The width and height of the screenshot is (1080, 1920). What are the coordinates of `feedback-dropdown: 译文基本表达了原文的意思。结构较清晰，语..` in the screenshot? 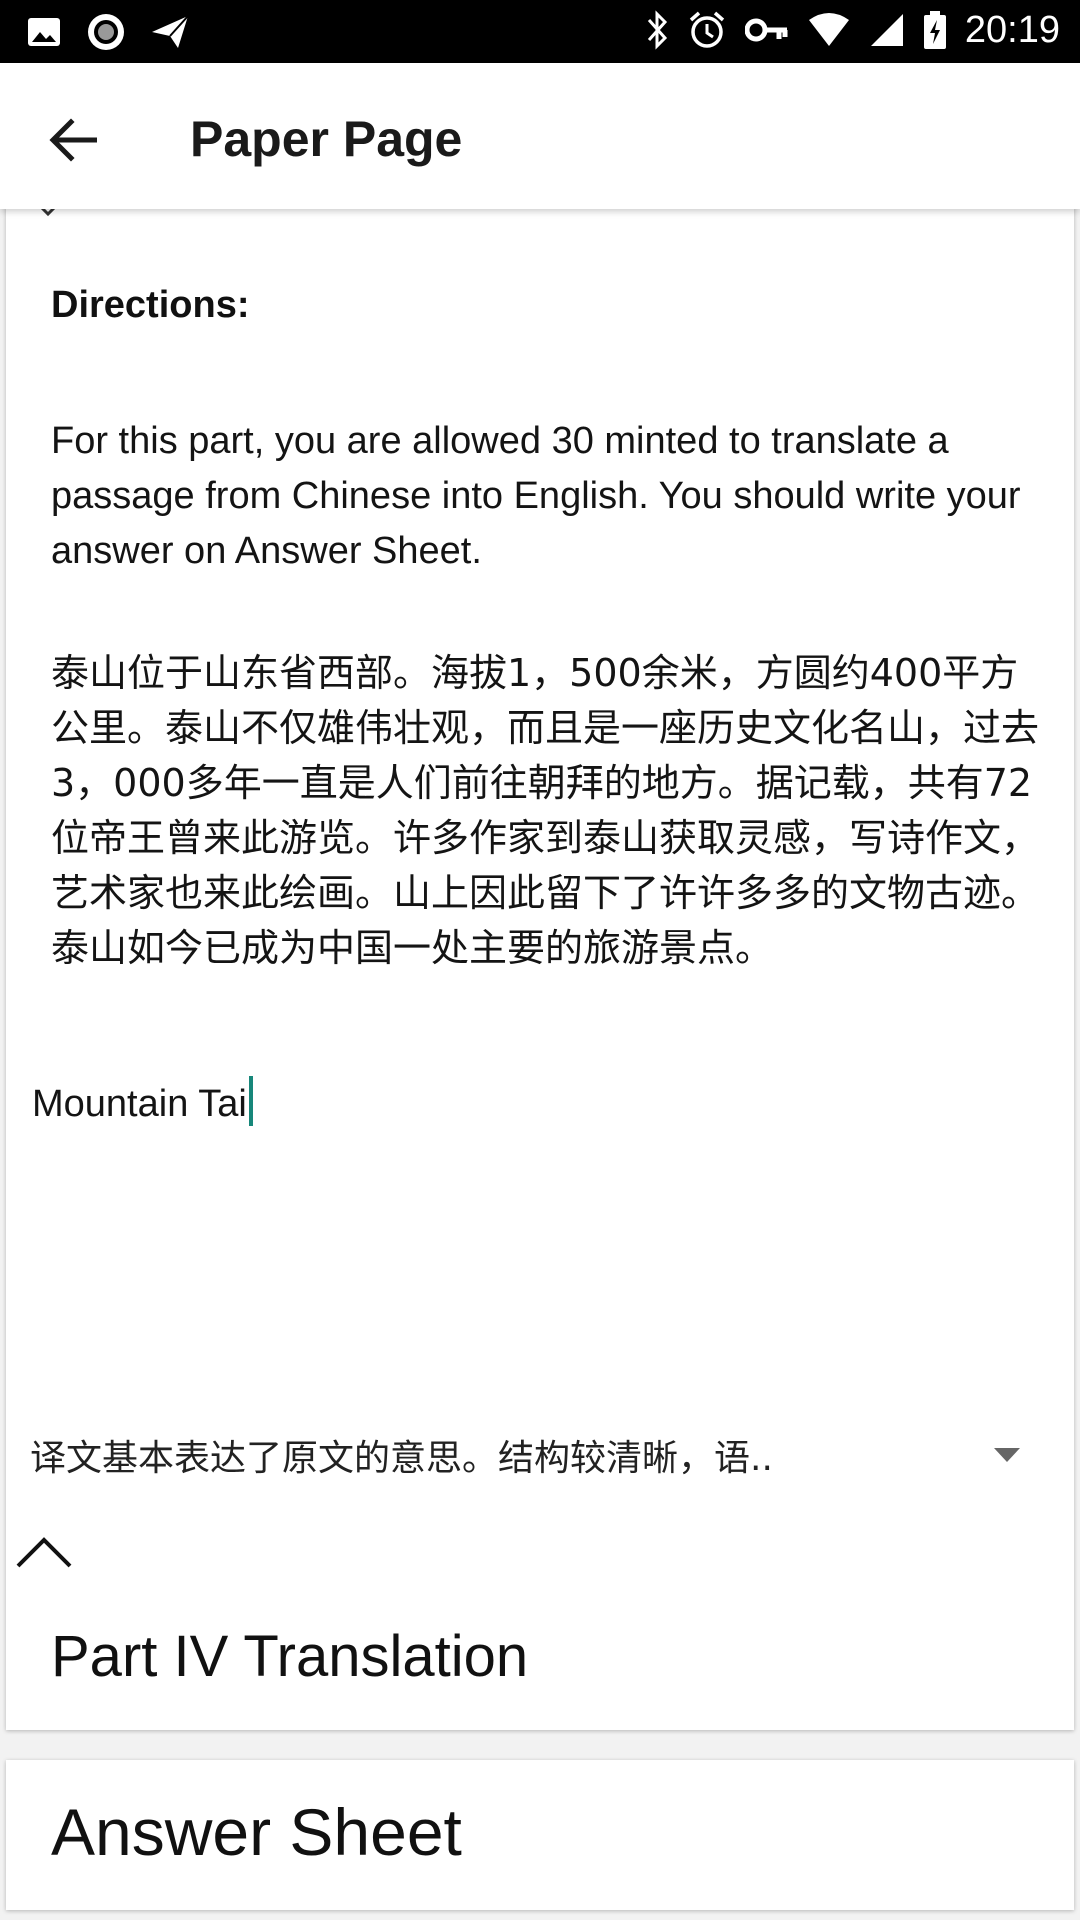 It's located at (540, 1455).